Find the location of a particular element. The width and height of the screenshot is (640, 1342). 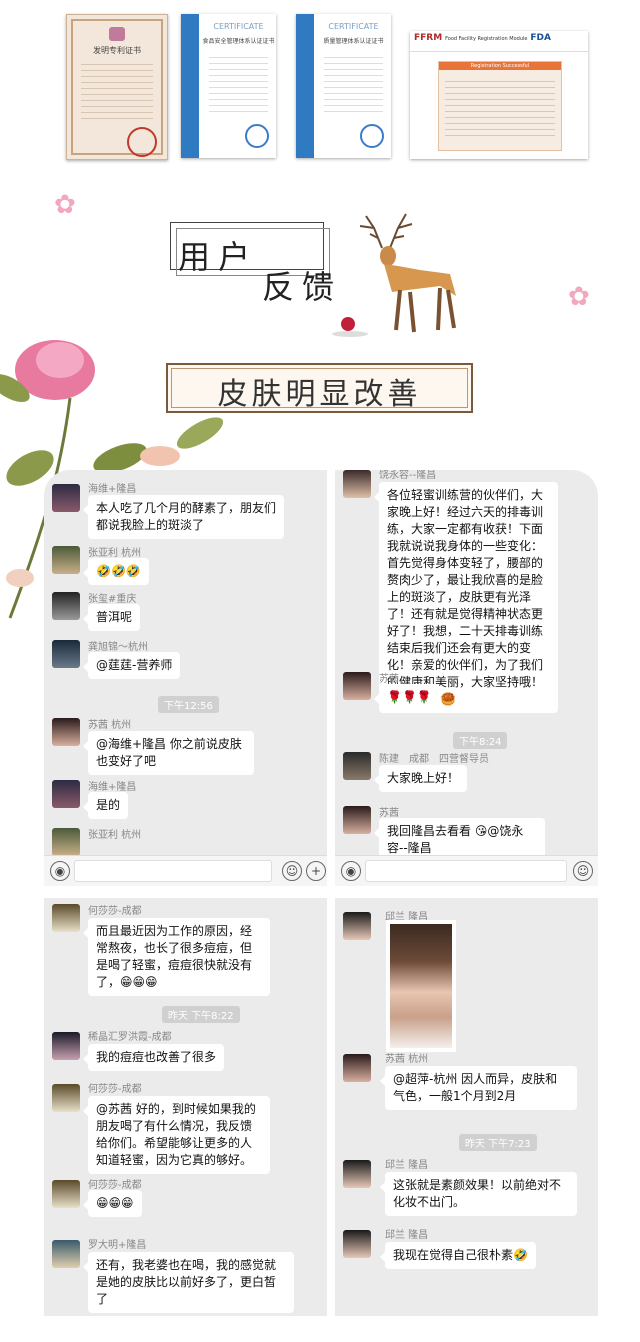

cert-title: 质量管理体系认证证书 is located at coordinates (353, 41).